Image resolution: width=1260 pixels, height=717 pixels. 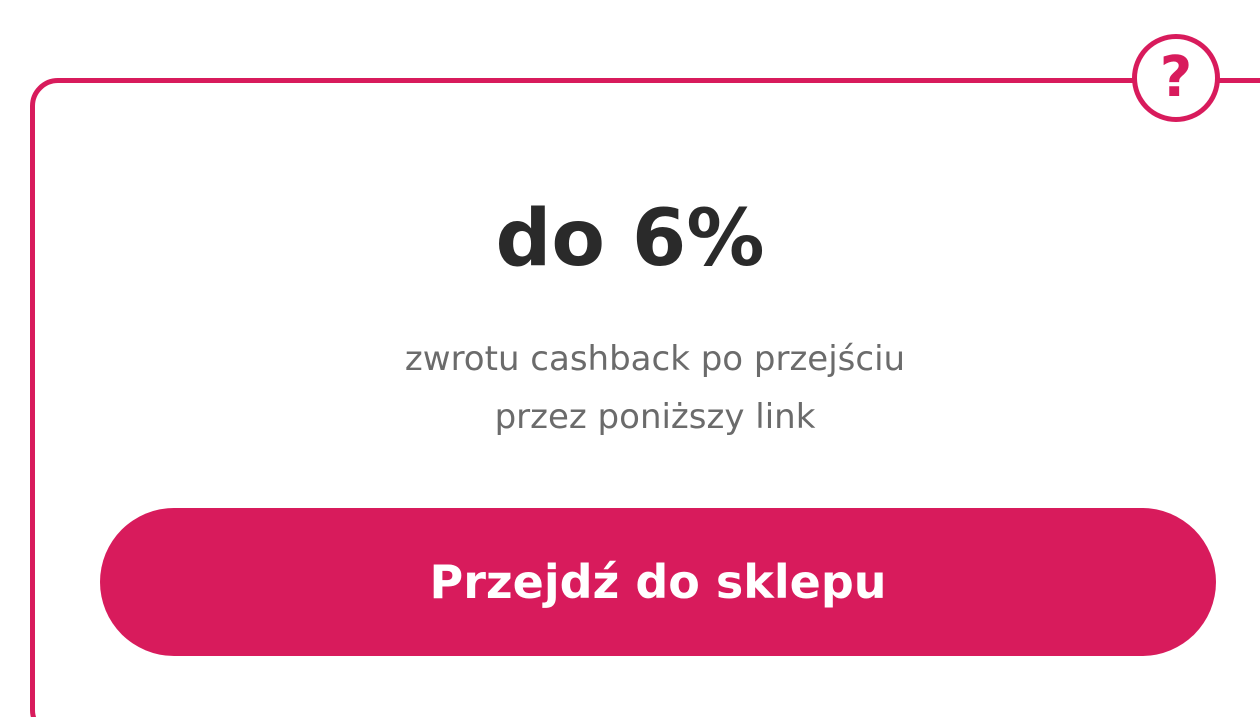 I want to click on cashback-description-line-2: przez poniższy link, so click(x=655, y=417).